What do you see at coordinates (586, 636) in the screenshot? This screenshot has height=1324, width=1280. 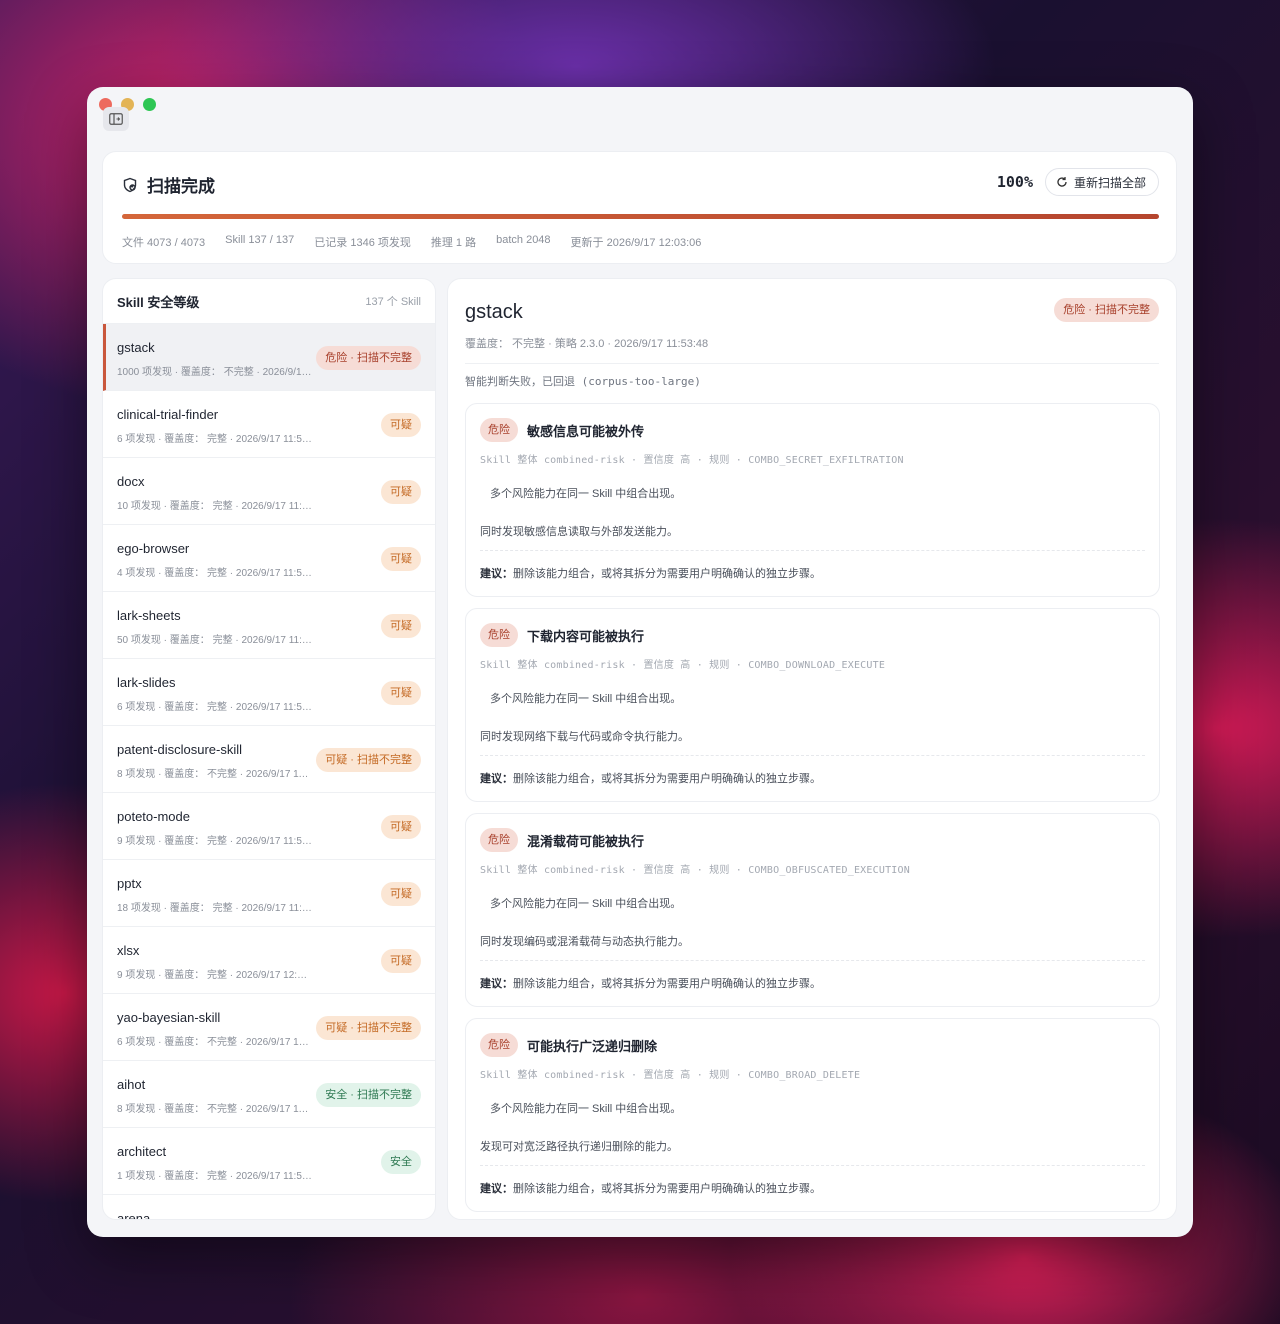 I see `finding-title: 下载内容可能被执行` at bounding box center [586, 636].